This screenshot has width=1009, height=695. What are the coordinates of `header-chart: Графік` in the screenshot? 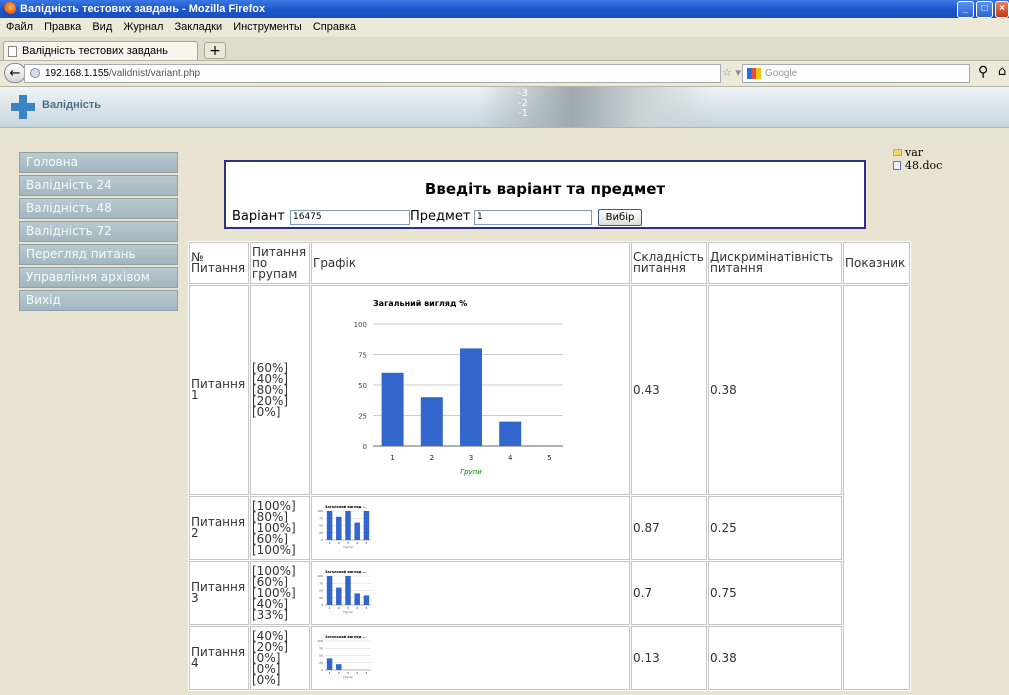 It's located at (470, 263).